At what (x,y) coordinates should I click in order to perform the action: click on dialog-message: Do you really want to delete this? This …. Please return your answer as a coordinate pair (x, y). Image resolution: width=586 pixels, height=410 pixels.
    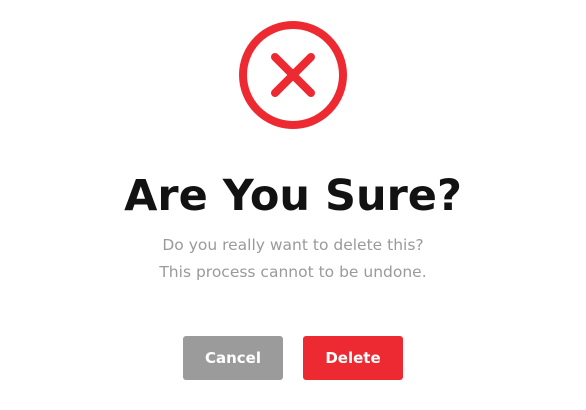
    Looking at the image, I should click on (293, 259).